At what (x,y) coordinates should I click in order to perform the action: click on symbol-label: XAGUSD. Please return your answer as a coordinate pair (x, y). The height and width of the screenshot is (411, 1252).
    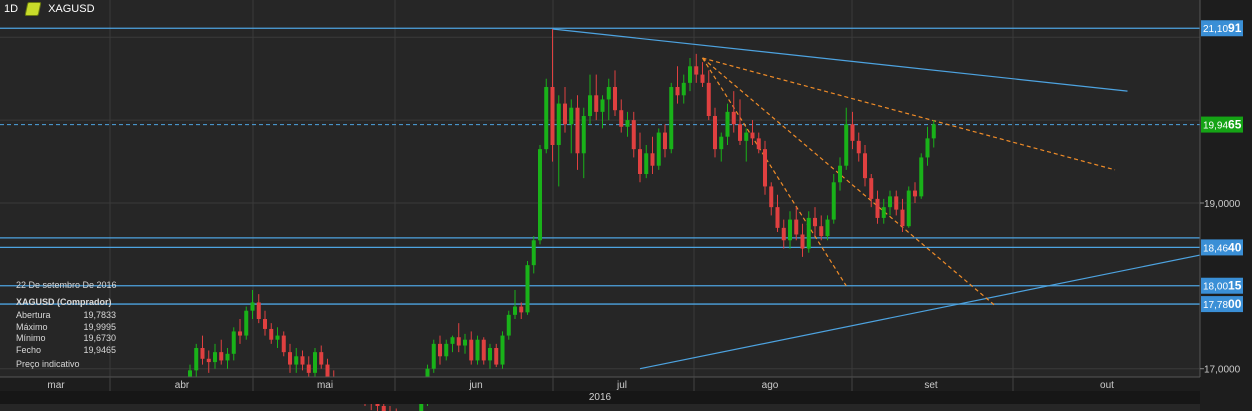
    Looking at the image, I should click on (71, 9).